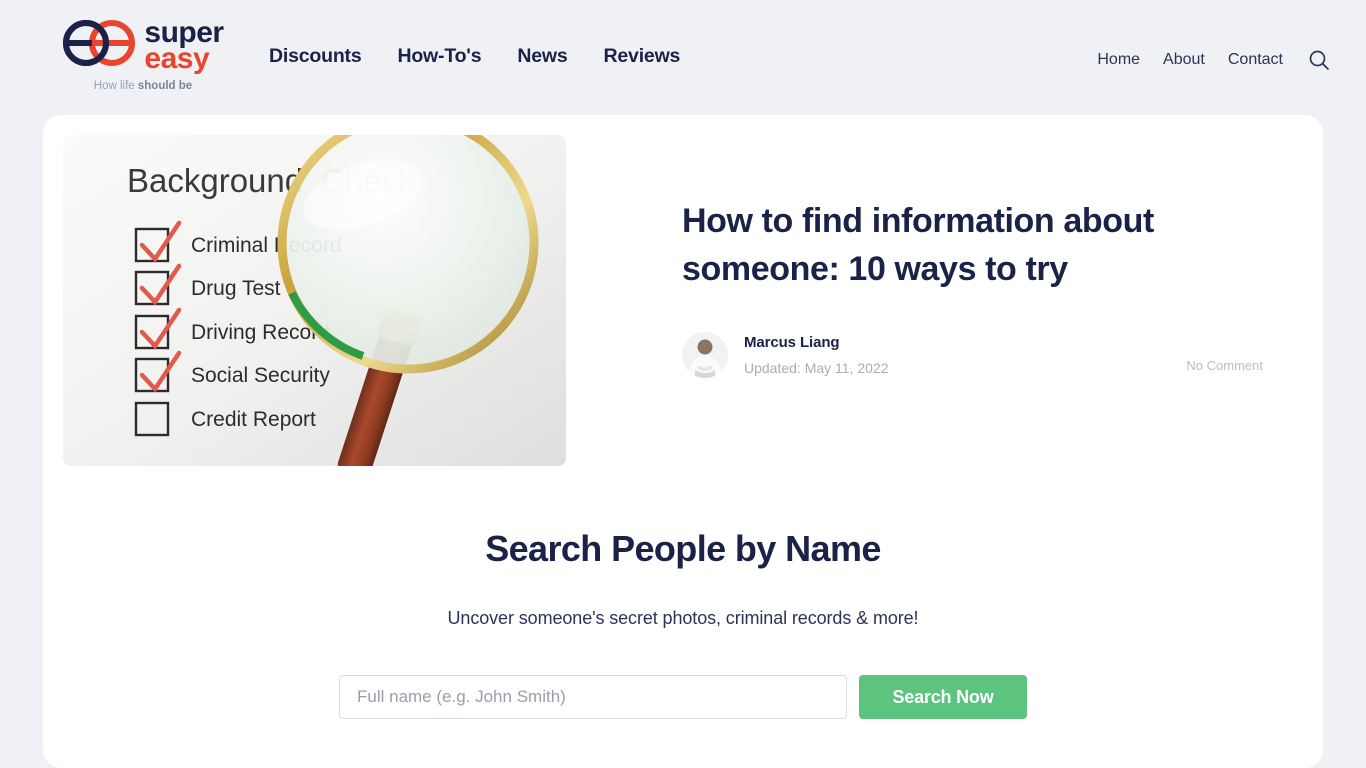 This screenshot has height=768, width=1366. Describe the element at coordinates (1224, 368) in the screenshot. I see `comment-count: No Comment` at that location.